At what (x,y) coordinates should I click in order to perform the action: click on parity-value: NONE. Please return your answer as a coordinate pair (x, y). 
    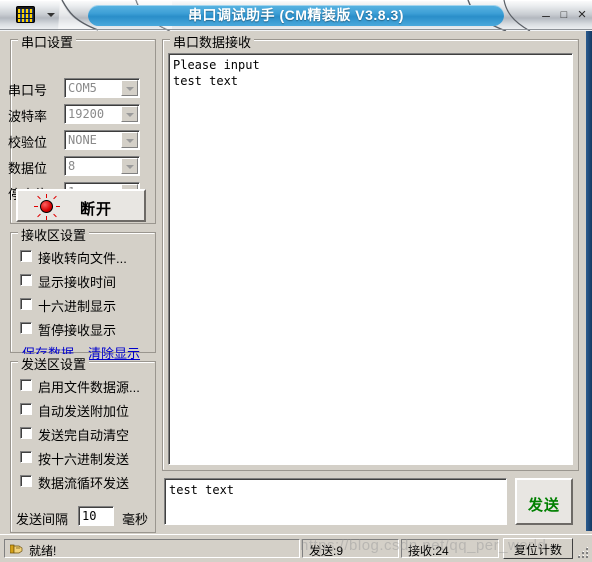
    Looking at the image, I should click on (82, 140).